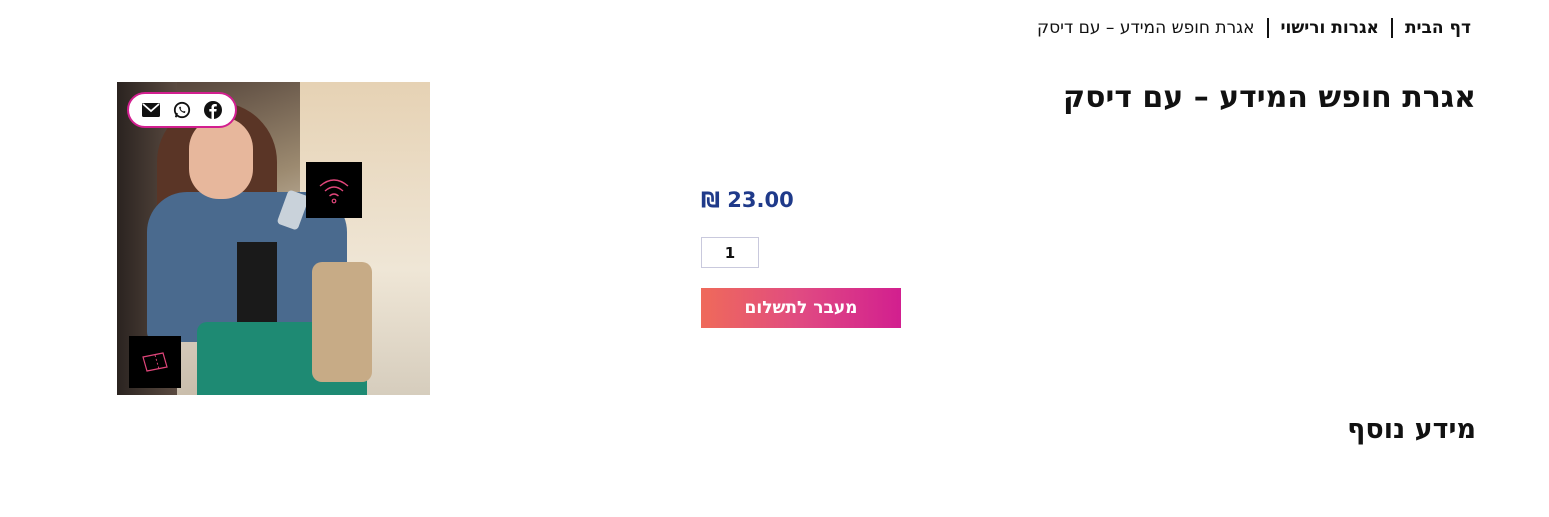 This screenshot has height=517, width=1549. Describe the element at coordinates (801, 308) in the screenshot. I see `checkout-button: מעבר לתשלום` at that location.